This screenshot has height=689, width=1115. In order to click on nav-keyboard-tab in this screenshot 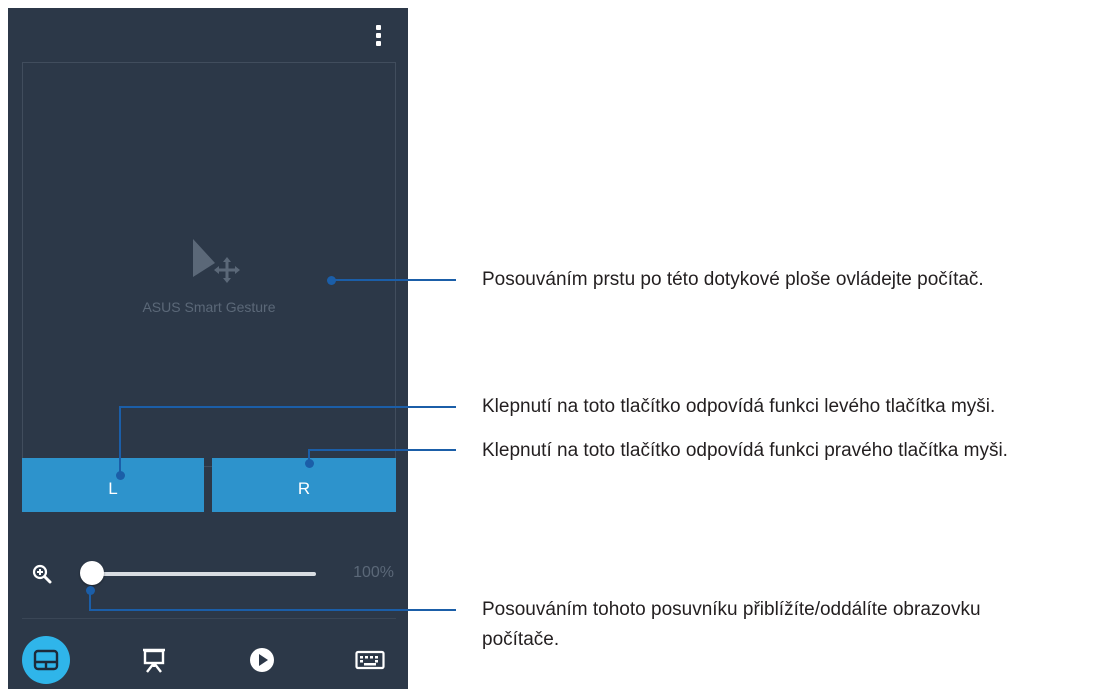, I will do `click(370, 660)`.